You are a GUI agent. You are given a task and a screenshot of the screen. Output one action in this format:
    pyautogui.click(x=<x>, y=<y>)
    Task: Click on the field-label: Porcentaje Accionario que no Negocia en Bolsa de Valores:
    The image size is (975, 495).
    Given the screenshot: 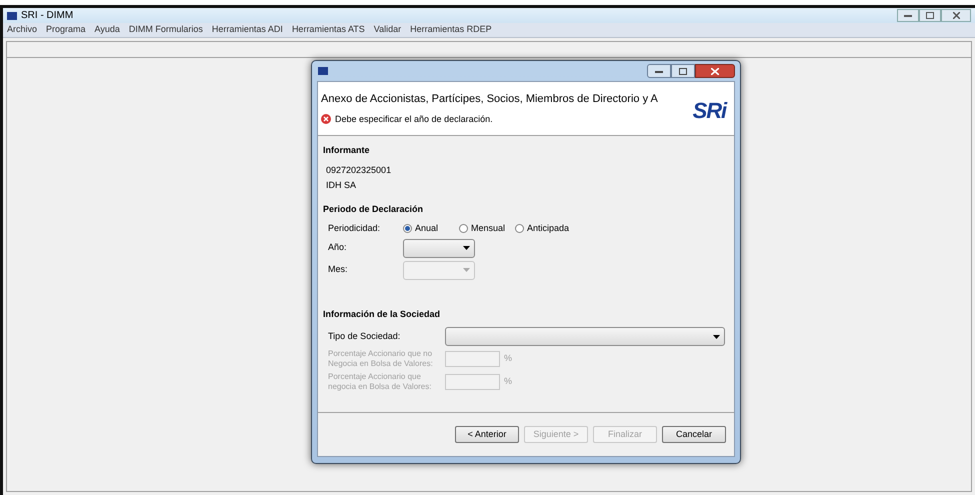 What is the action you would take?
    pyautogui.click(x=381, y=359)
    